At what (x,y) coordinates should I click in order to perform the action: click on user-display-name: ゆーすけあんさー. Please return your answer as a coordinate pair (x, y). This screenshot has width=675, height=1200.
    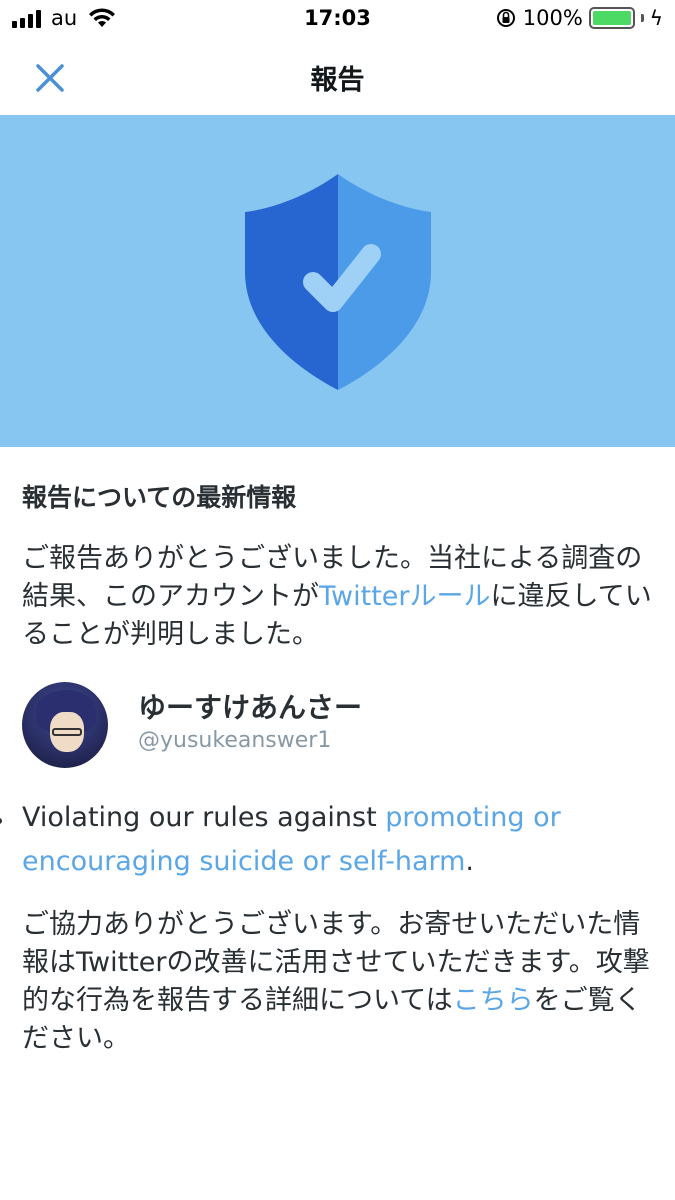
    Looking at the image, I should click on (250, 707).